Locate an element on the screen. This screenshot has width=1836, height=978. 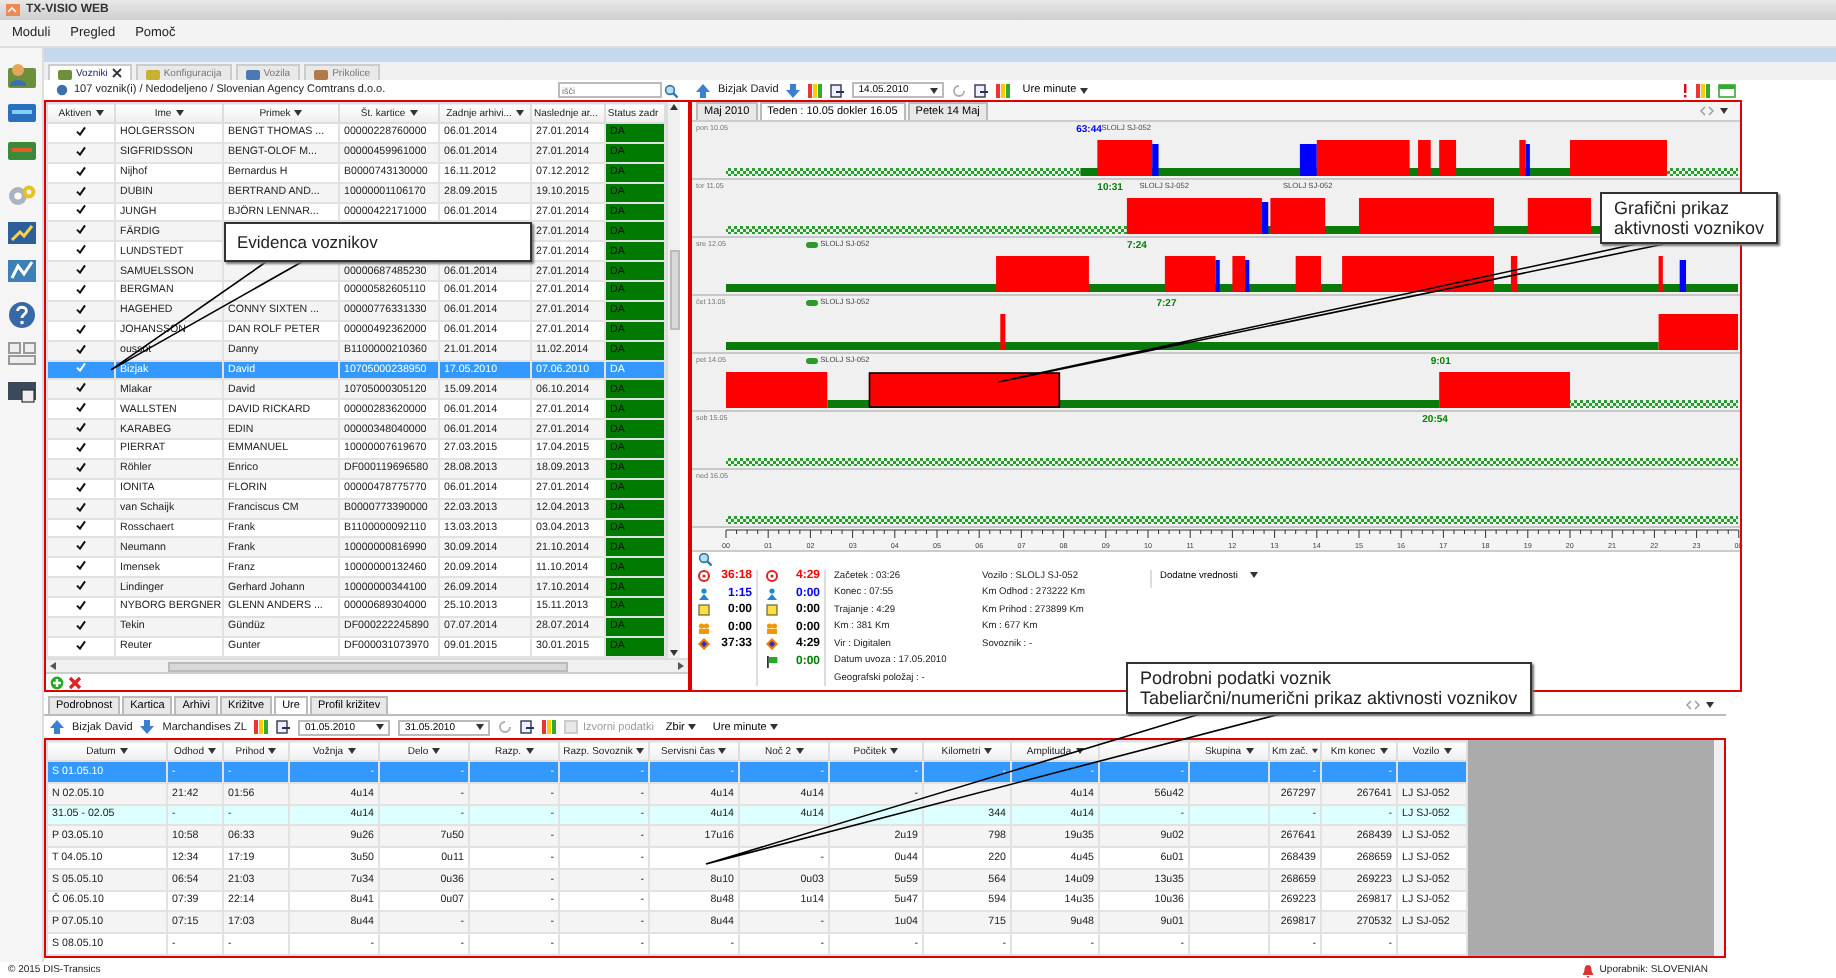
close-icon is located at coordinates (116, 73).